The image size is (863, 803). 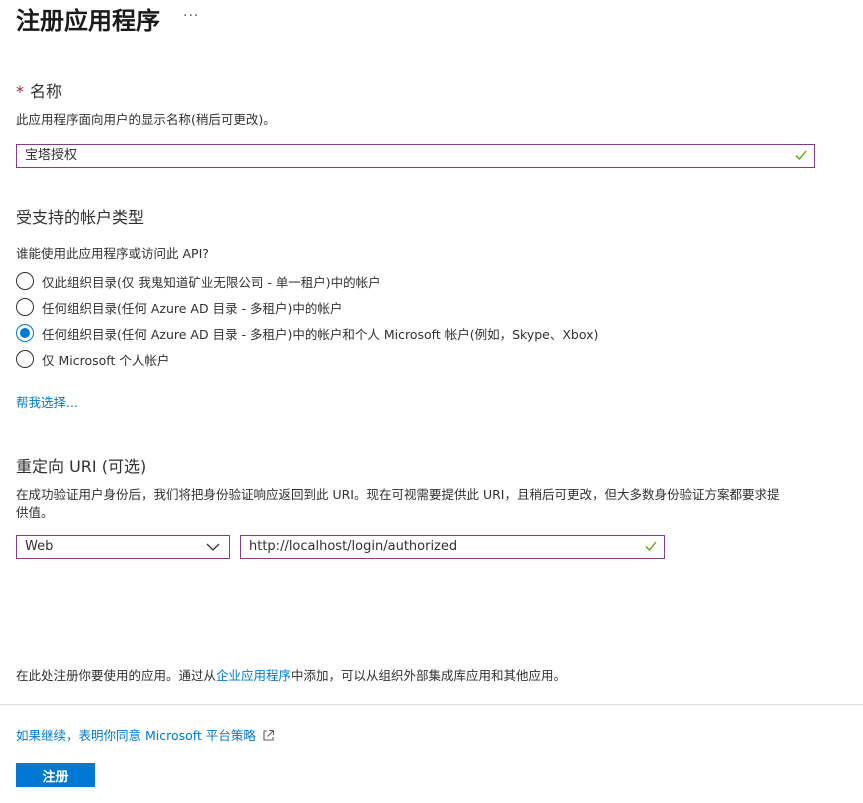 What do you see at coordinates (46, 91) in the screenshot?
I see `name-label-text: 名称` at bounding box center [46, 91].